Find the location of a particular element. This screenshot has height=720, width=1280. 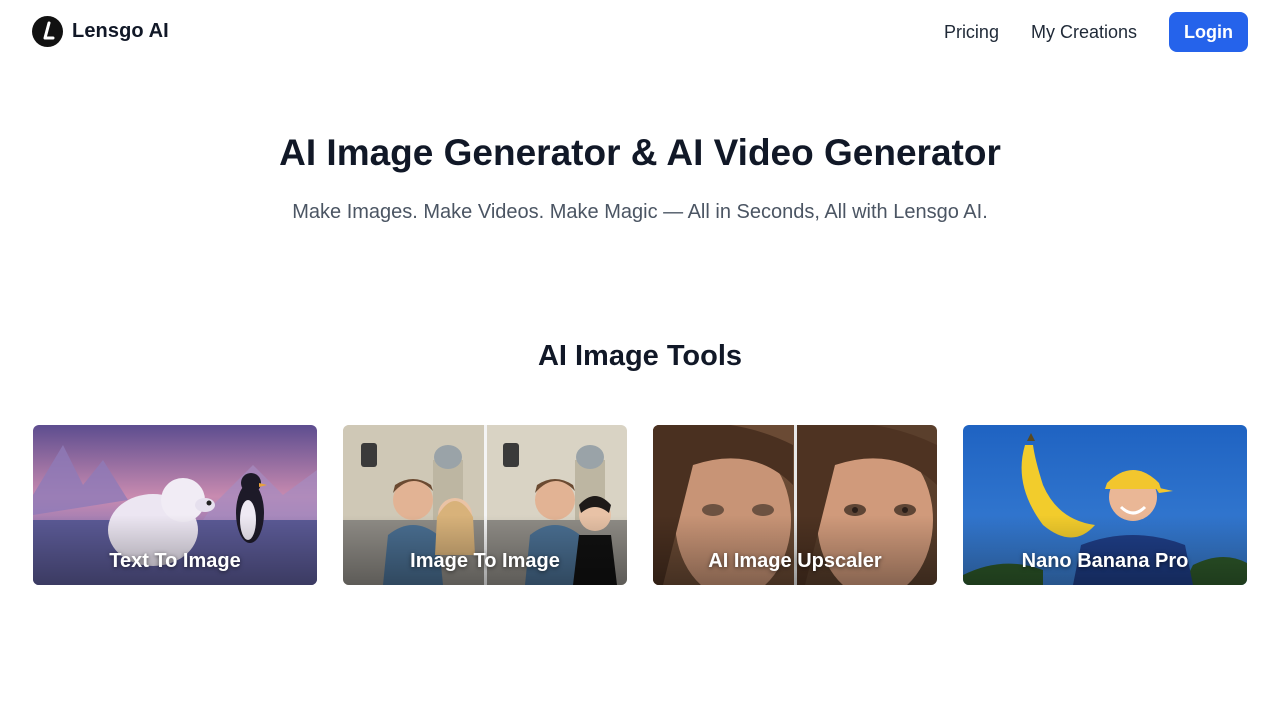

login-button: Login is located at coordinates (1208, 32).